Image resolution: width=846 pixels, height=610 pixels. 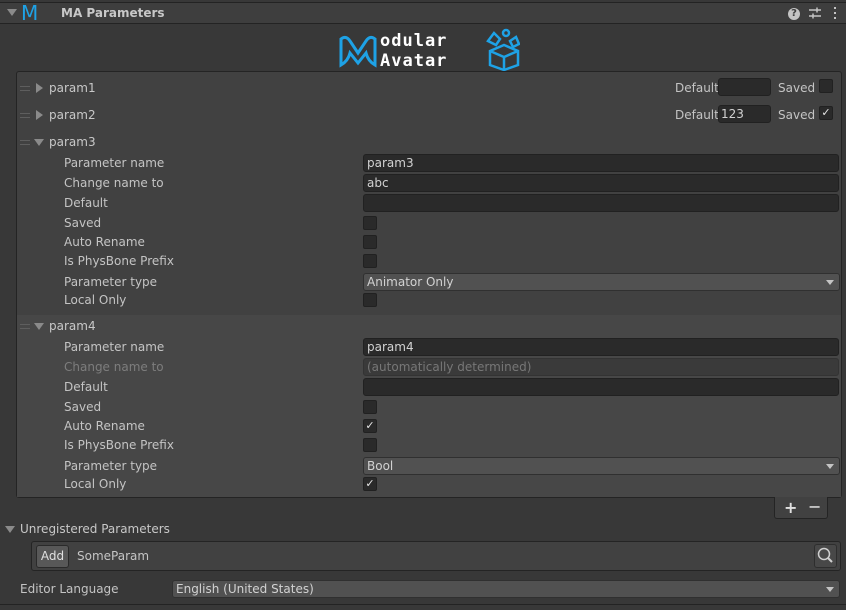 I want to click on editor-language-value: English (United States), so click(x=245, y=589).